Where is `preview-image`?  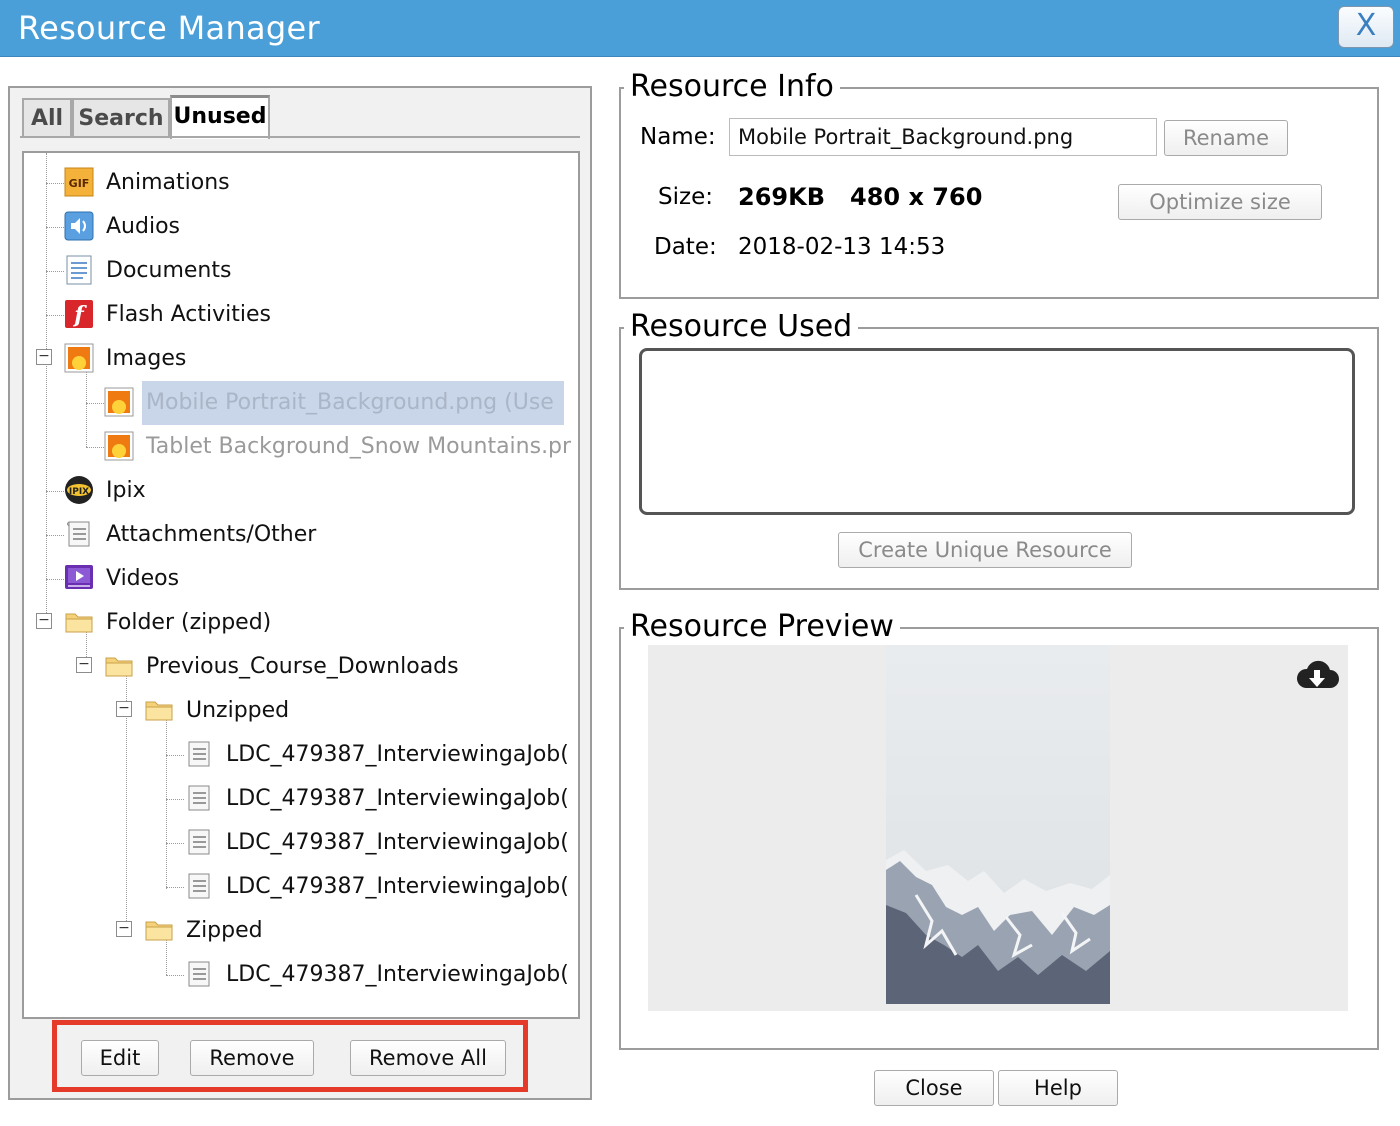 preview-image is located at coordinates (998, 824).